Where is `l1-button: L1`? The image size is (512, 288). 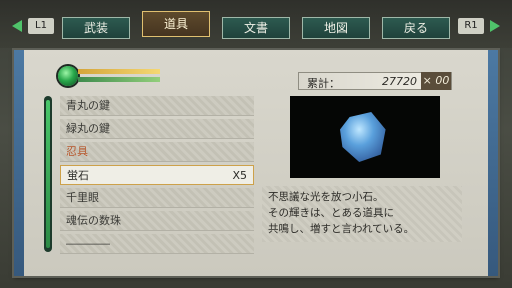 l1-button: L1 is located at coordinates (41, 26).